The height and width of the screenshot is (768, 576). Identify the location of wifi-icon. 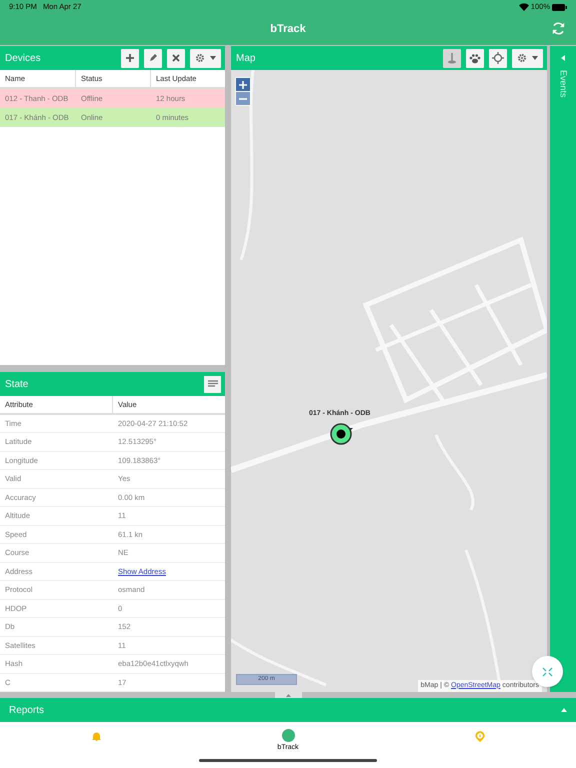
(523, 7).